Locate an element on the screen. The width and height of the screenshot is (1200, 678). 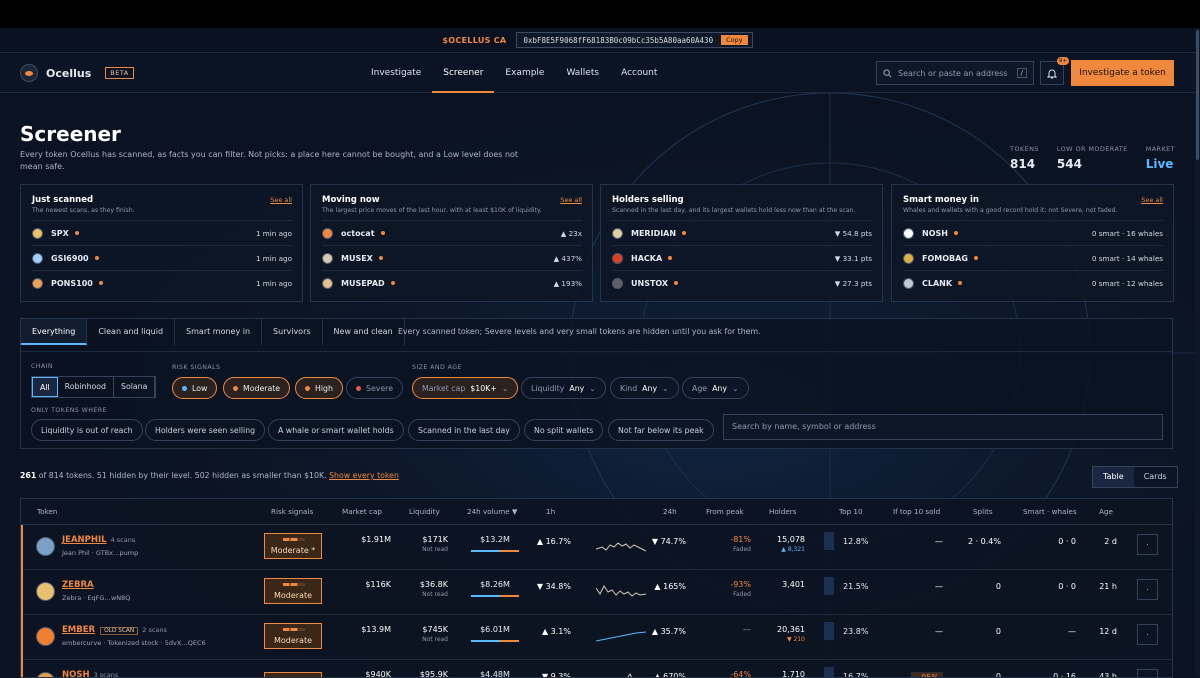
col-header-10: If top 10 sold is located at coordinates (916, 511).